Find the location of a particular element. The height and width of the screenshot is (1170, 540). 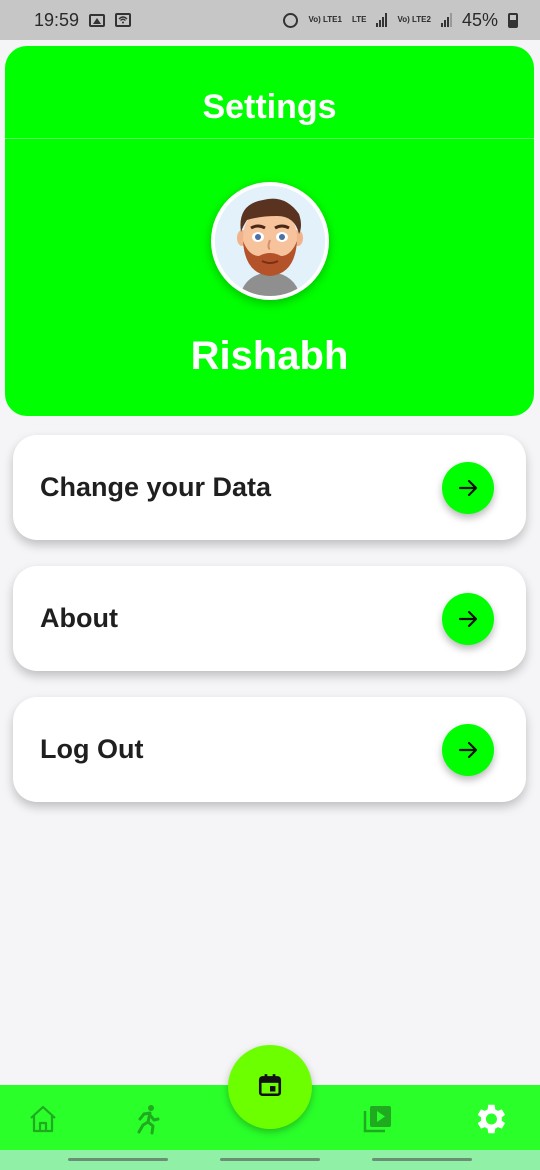

status-time: 19:59 is located at coordinates (57, 19).